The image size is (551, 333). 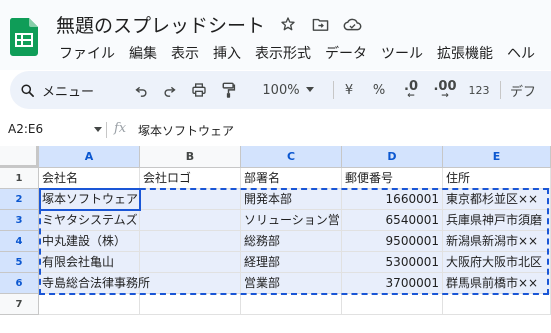 What do you see at coordinates (19, 199) in the screenshot?
I see `row-header-2: 2` at bounding box center [19, 199].